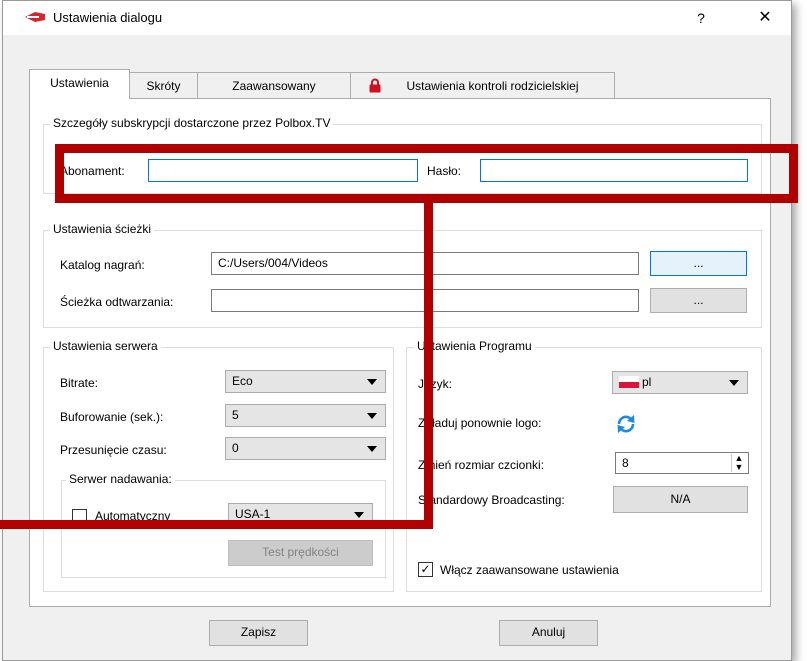 This screenshot has height=661, width=807. I want to click on language-value: pl, so click(647, 382).